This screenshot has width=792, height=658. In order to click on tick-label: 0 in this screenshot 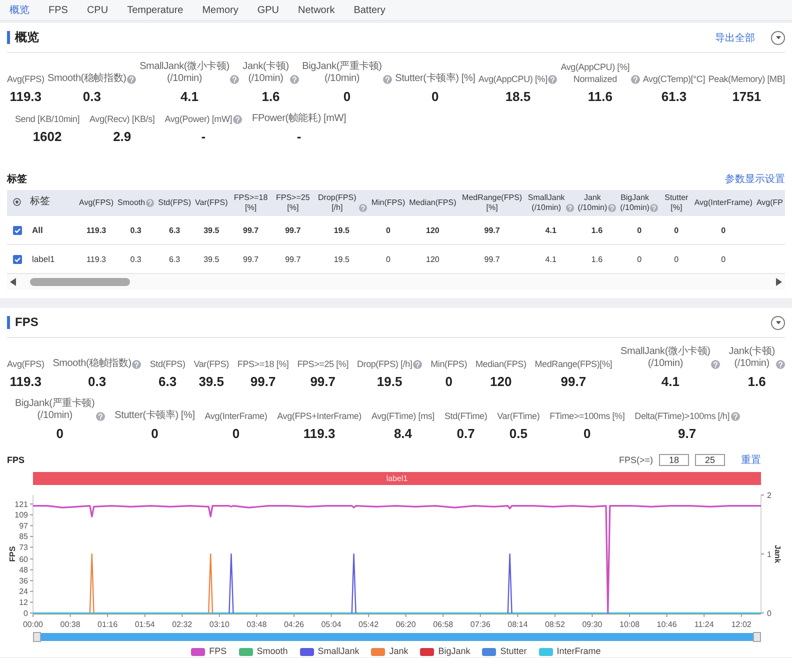, I will do `click(769, 613)`.